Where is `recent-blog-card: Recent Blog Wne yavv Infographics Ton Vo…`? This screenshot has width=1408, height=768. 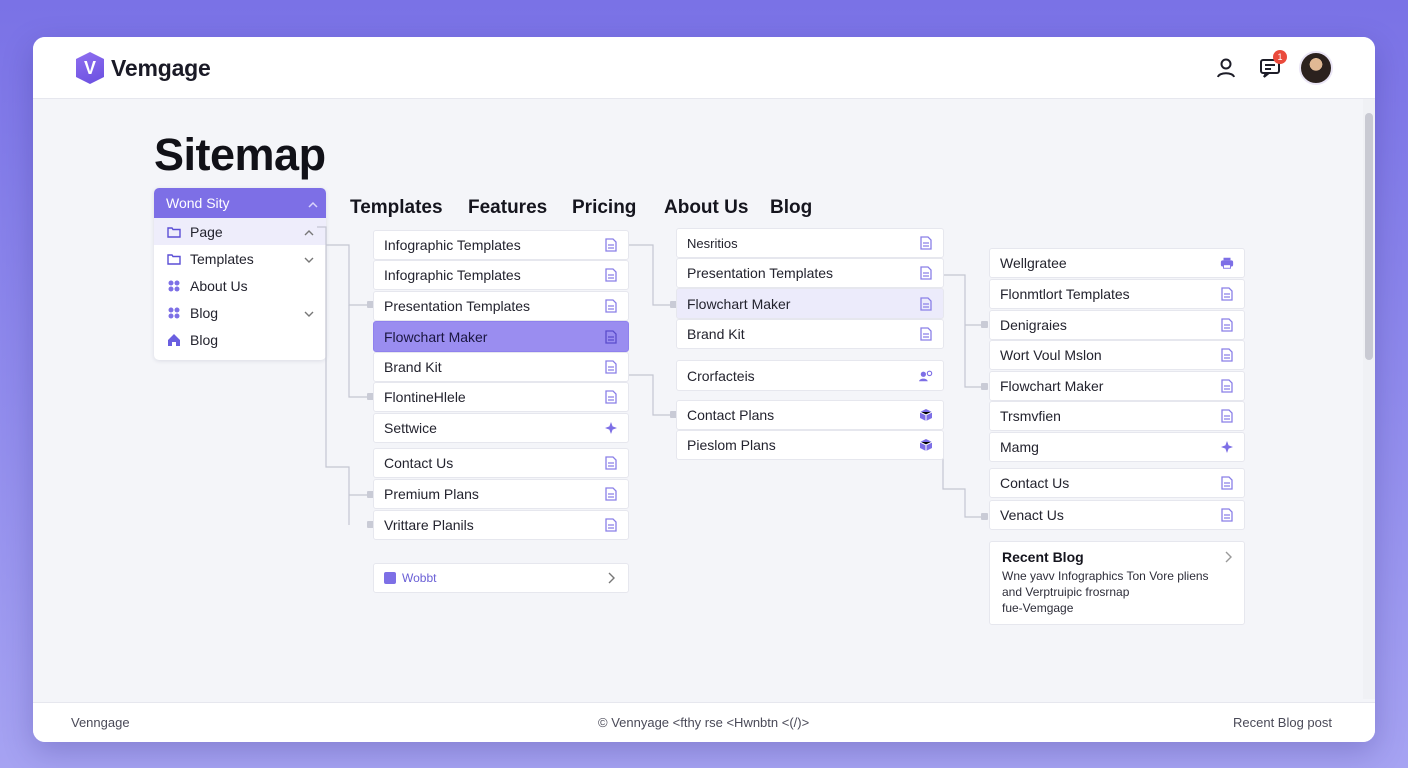 recent-blog-card: Recent Blog Wne yavv Infographics Ton Vo… is located at coordinates (1117, 583).